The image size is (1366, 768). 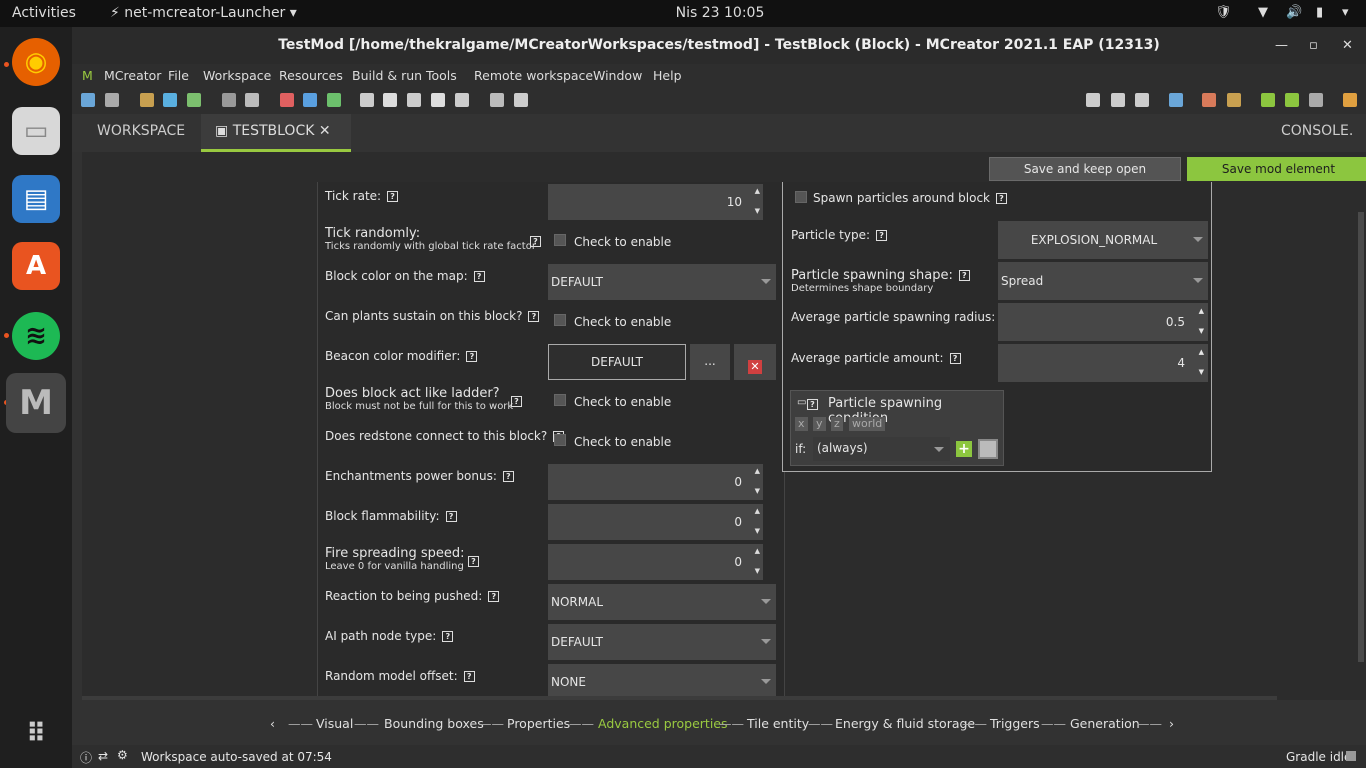 What do you see at coordinates (1142, 100) in the screenshot?
I see `push-icon` at bounding box center [1142, 100].